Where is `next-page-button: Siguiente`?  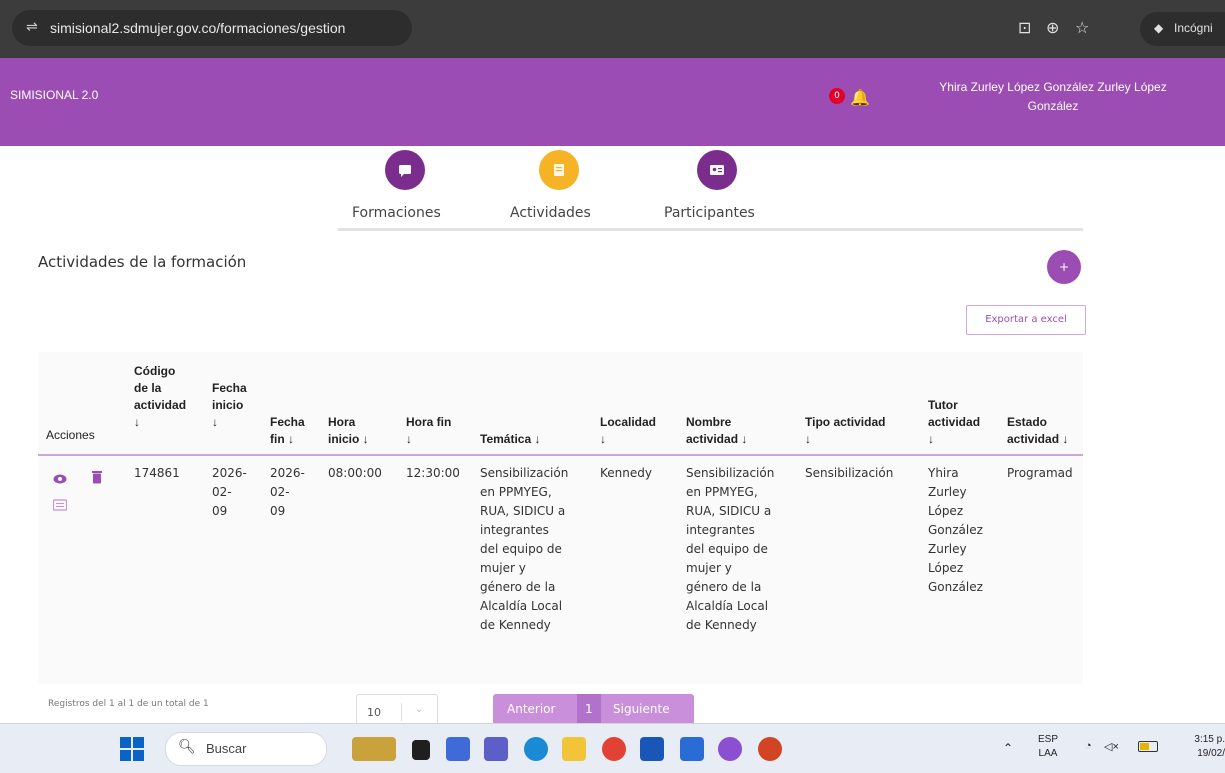 next-page-button: Siguiente is located at coordinates (641, 709).